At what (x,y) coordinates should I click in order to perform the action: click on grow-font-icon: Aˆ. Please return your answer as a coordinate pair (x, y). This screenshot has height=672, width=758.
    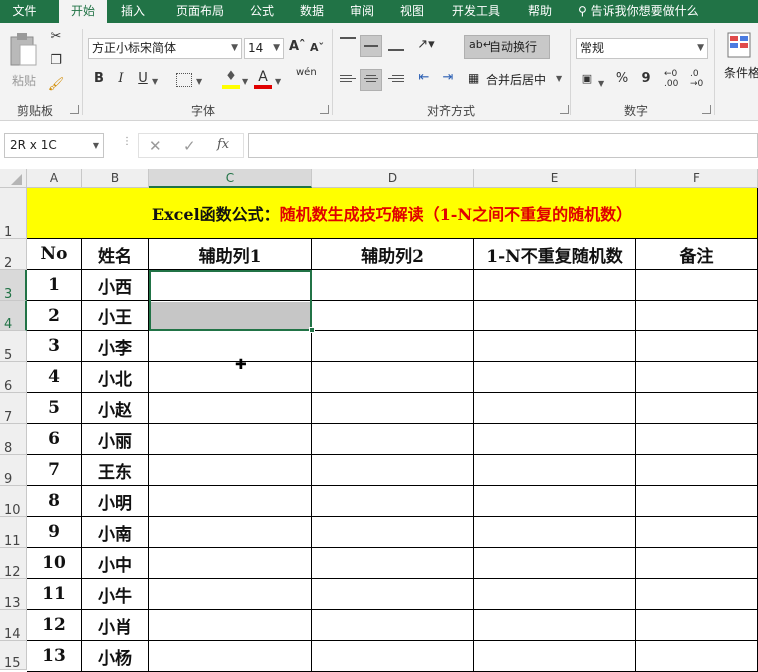
    Looking at the image, I should click on (297, 46).